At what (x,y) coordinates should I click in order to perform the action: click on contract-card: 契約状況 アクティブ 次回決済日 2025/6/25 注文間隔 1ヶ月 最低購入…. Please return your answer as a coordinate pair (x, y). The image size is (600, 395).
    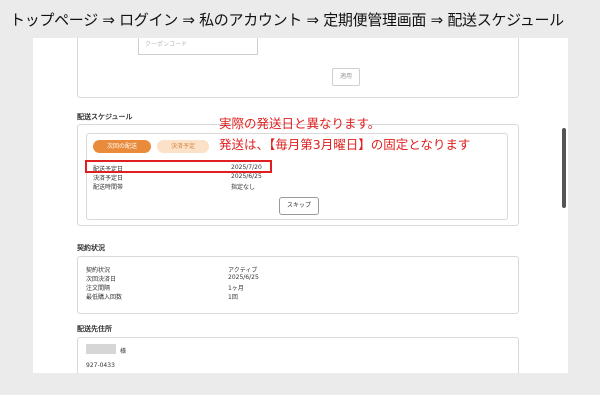
    Looking at the image, I should click on (298, 285).